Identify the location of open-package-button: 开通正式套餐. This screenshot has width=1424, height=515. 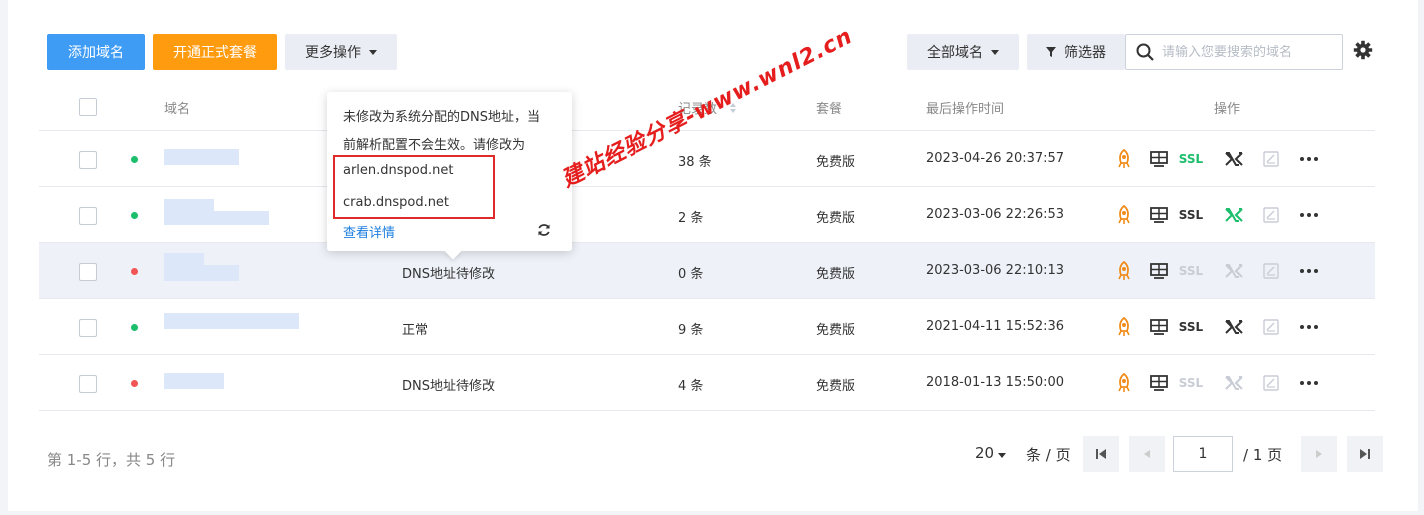
(215, 52).